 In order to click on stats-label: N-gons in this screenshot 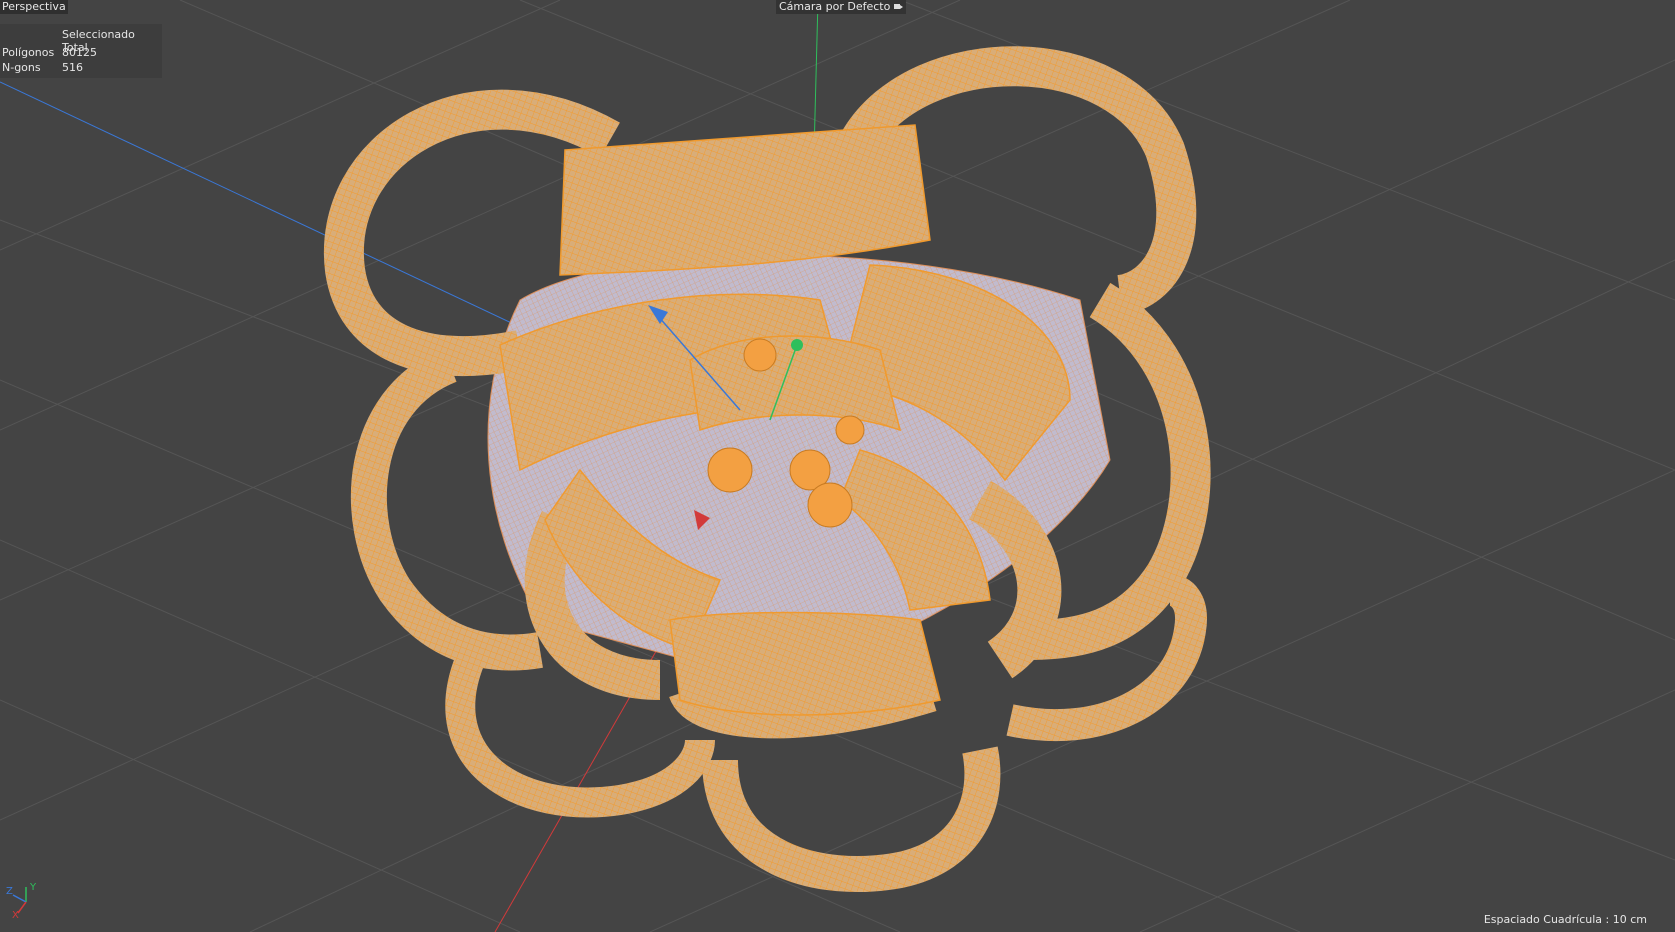, I will do `click(21, 67)`.